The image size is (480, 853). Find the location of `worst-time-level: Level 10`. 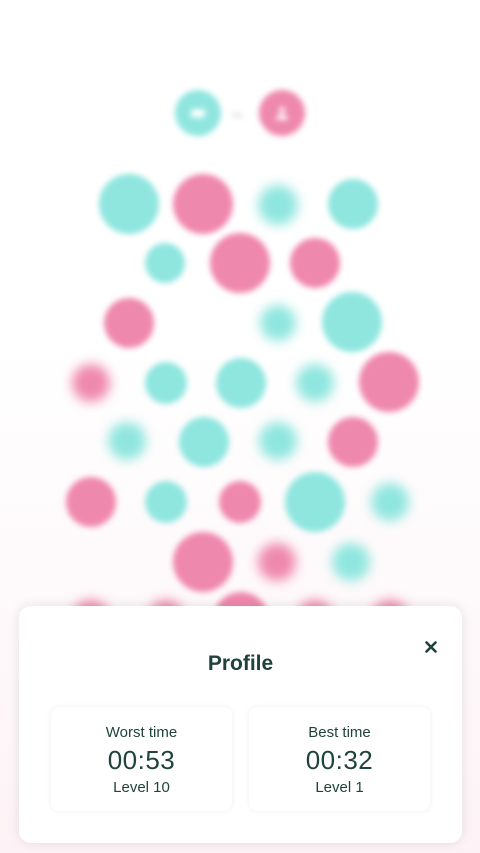

worst-time-level: Level 10 is located at coordinates (141, 787).